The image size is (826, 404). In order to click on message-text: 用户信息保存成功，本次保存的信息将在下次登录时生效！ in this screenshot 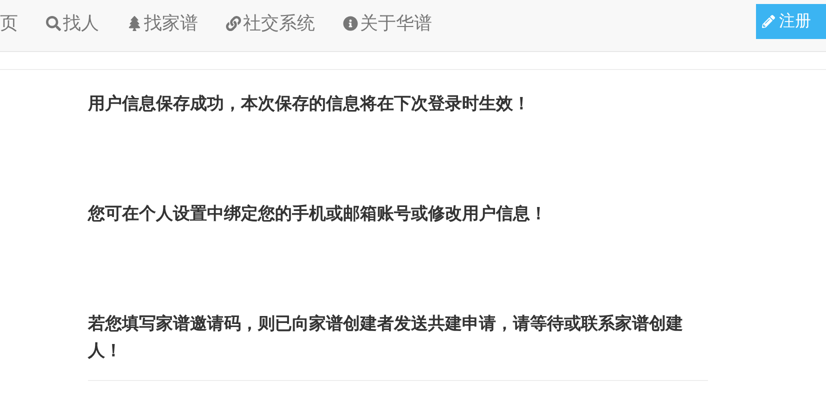, I will do `click(309, 104)`.